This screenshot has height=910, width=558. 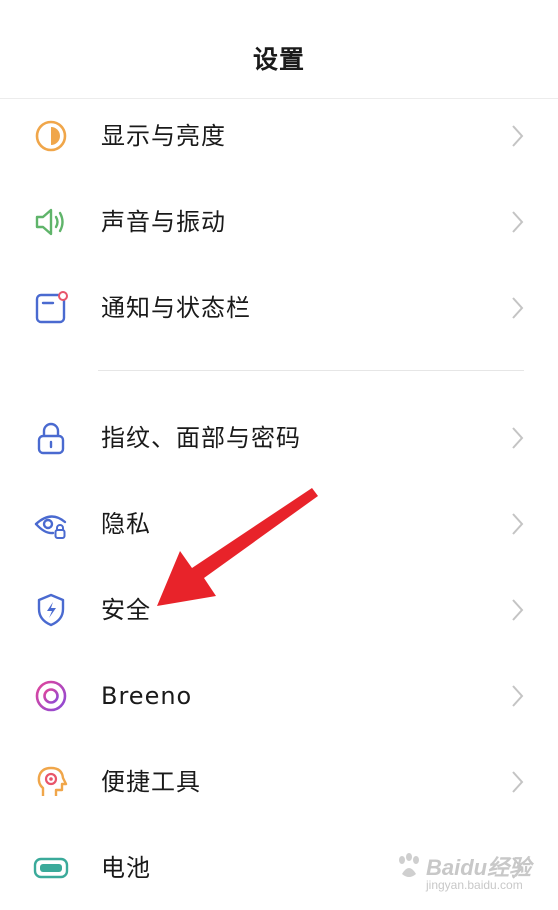 What do you see at coordinates (50, 527) in the screenshot?
I see `privacy-eye-icon` at bounding box center [50, 527].